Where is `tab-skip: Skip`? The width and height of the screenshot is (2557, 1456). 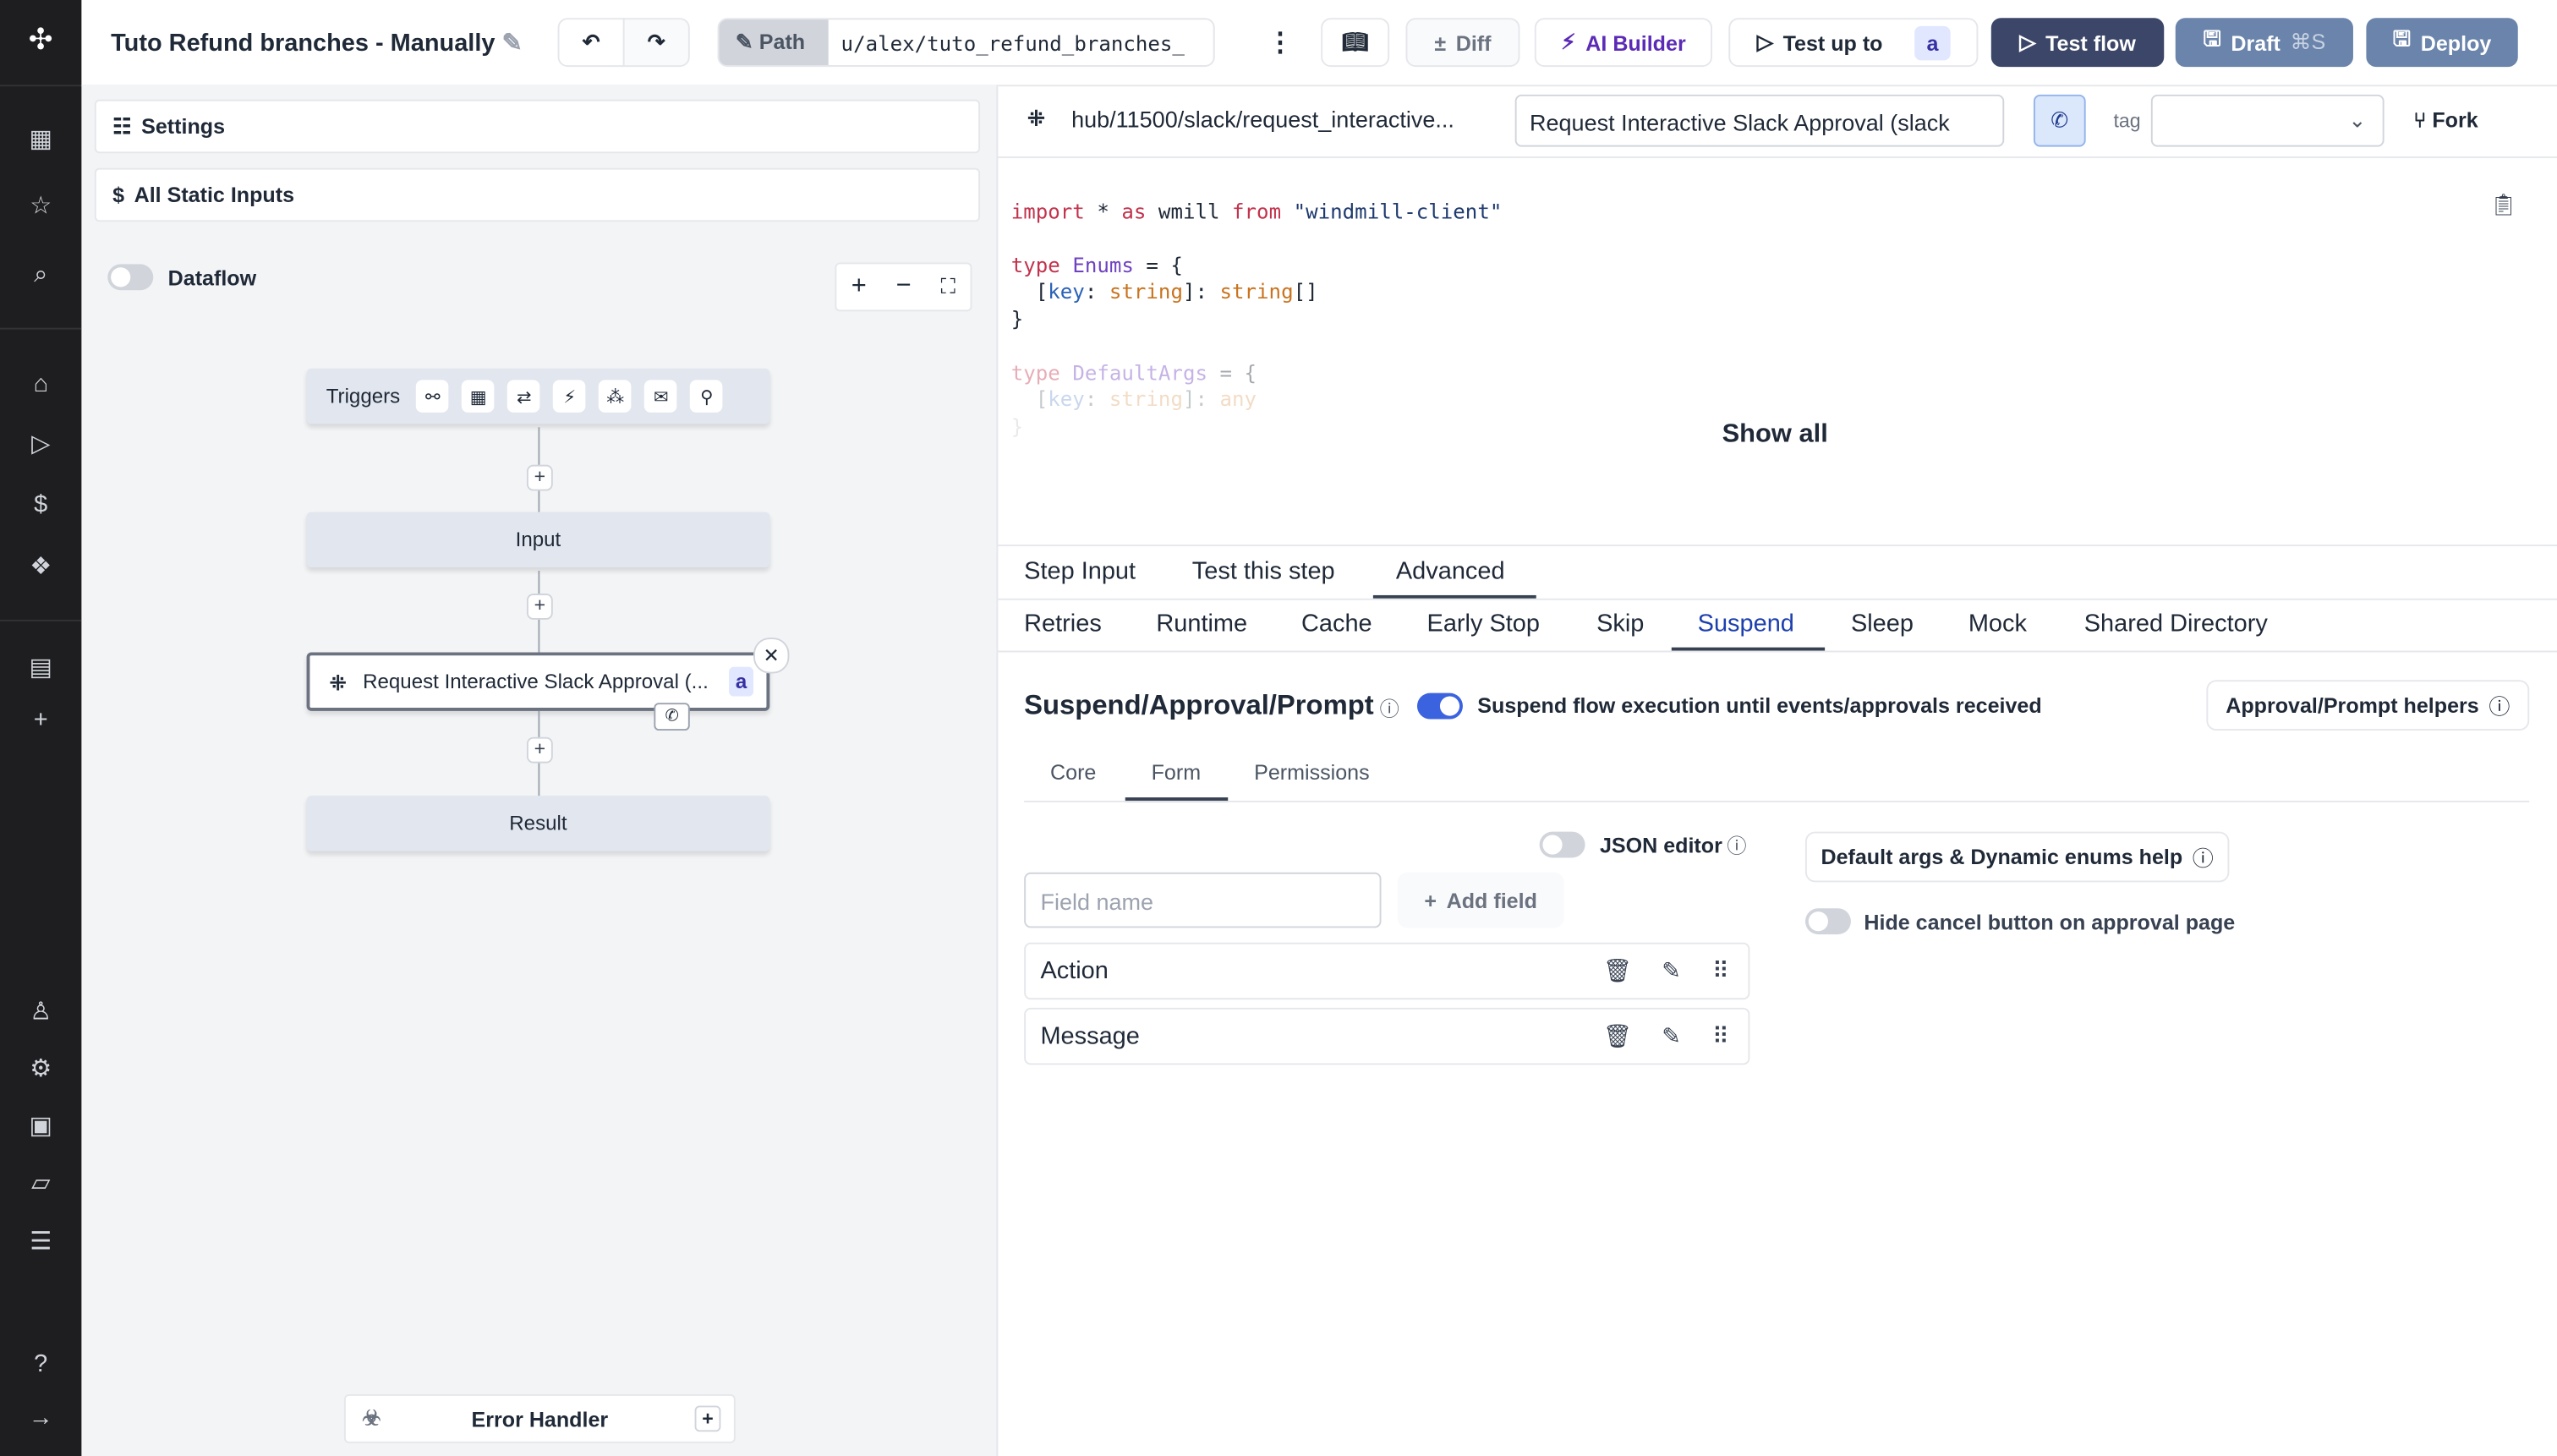 tab-skip: Skip is located at coordinates (1620, 624).